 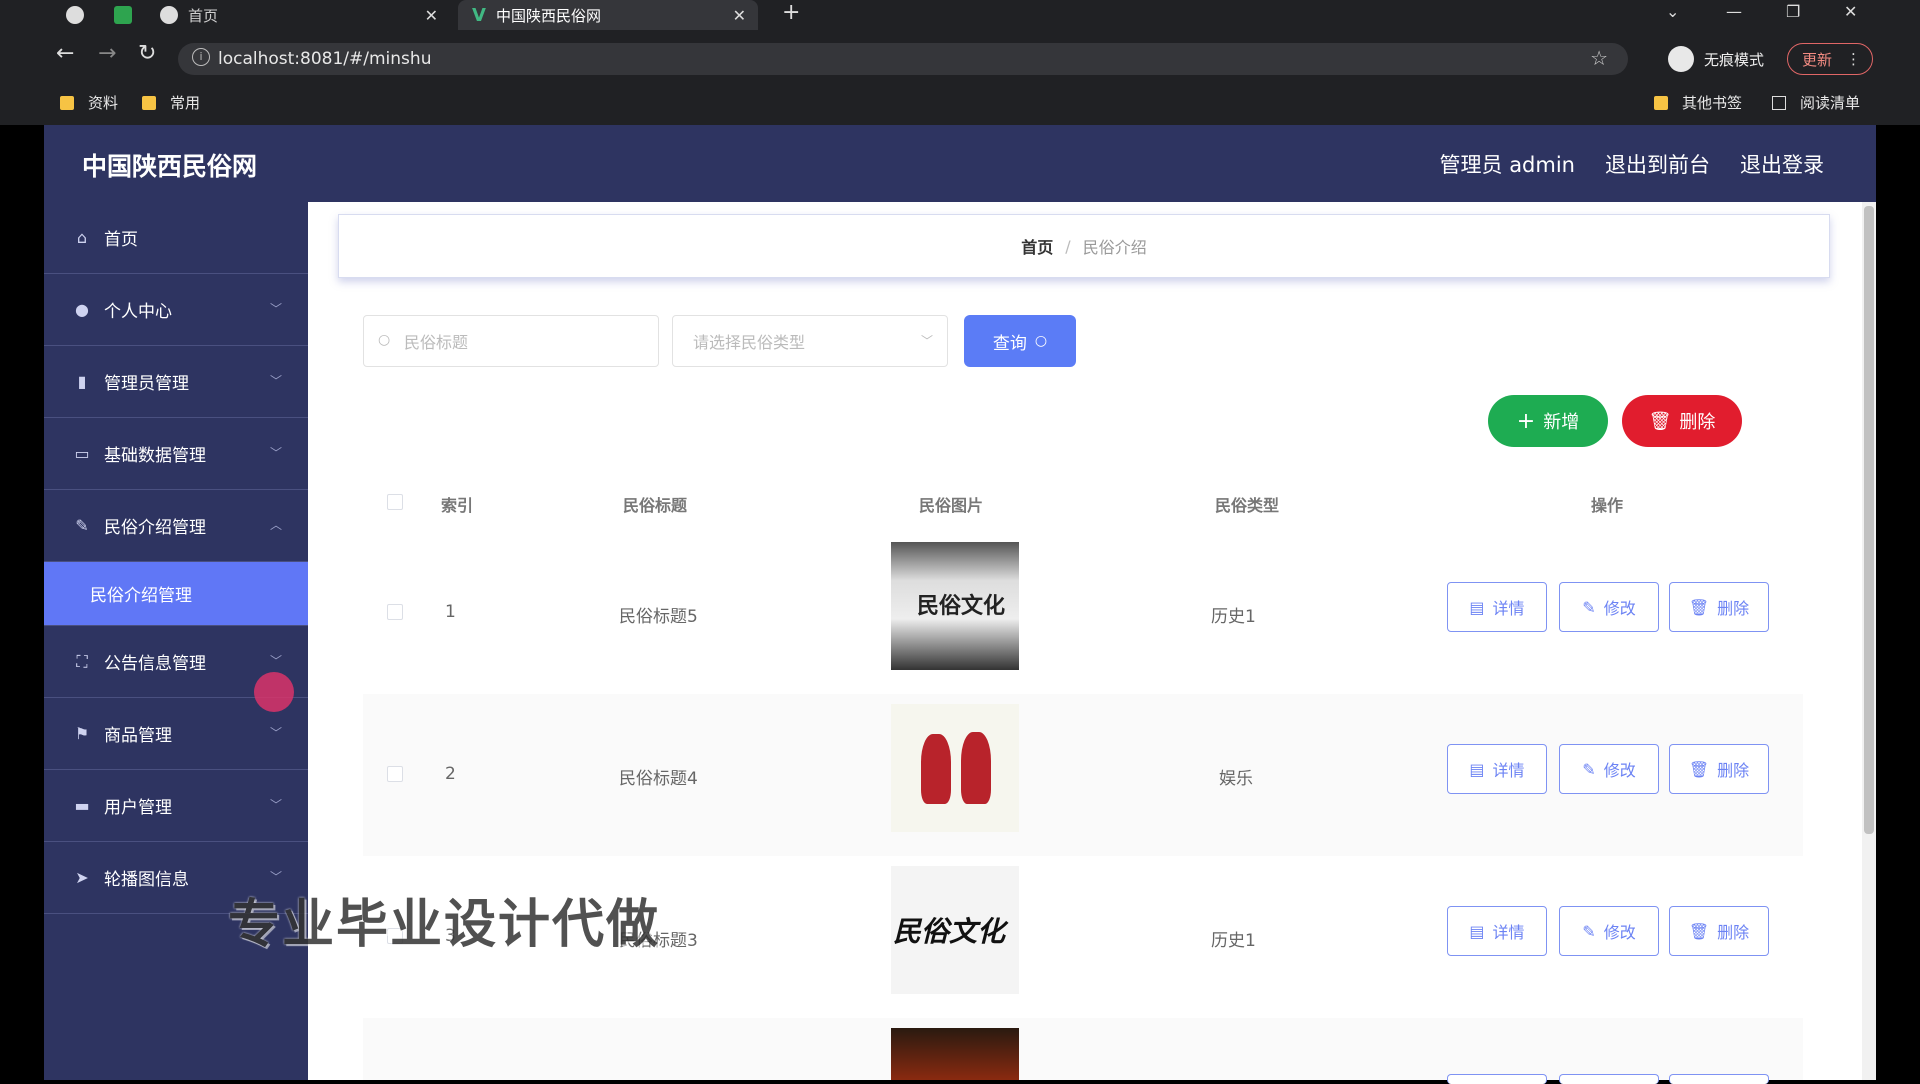 What do you see at coordinates (107, 53) in the screenshot?
I see `forward-icon: →` at bounding box center [107, 53].